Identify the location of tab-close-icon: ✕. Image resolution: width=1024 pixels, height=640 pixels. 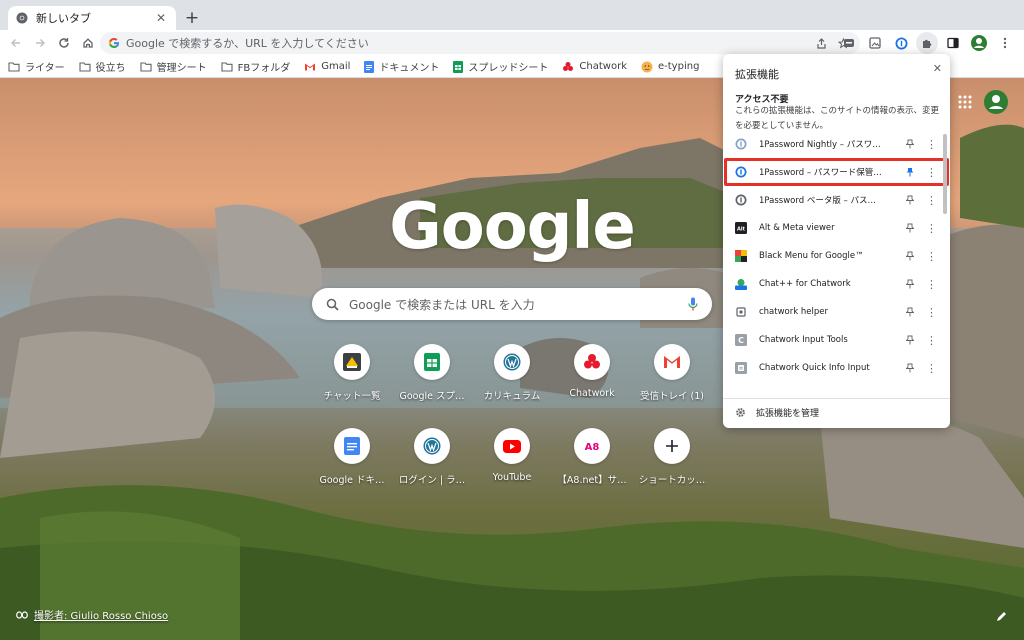
(161, 18).